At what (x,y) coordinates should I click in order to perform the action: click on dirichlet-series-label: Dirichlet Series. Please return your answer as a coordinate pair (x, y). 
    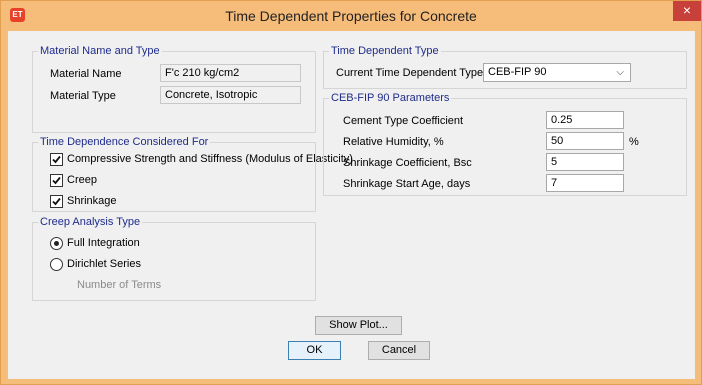
    Looking at the image, I should click on (104, 264).